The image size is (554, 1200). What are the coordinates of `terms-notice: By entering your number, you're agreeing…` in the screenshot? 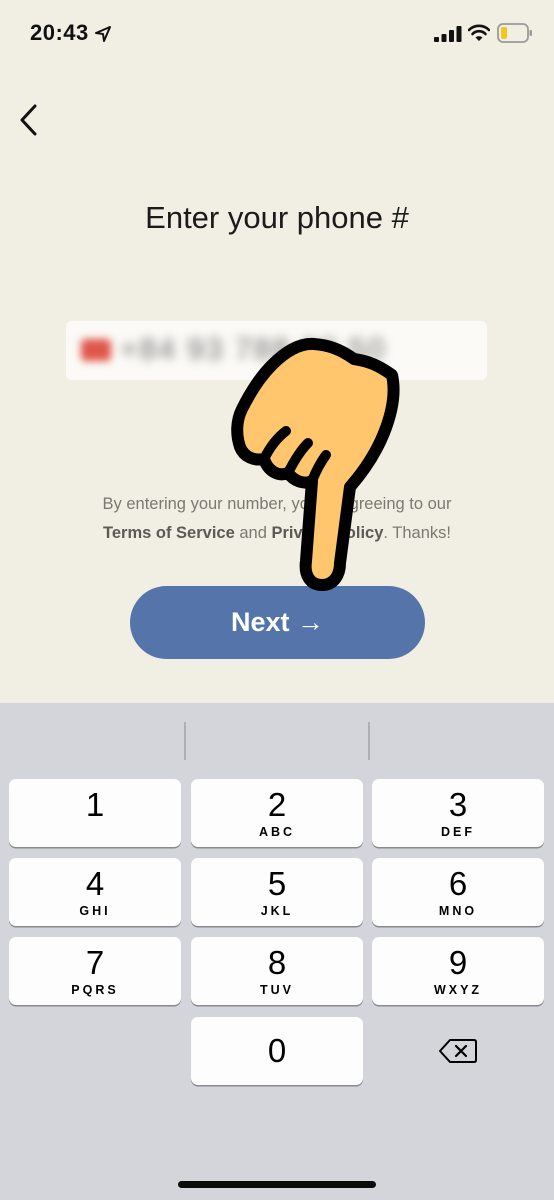 It's located at (277, 519).